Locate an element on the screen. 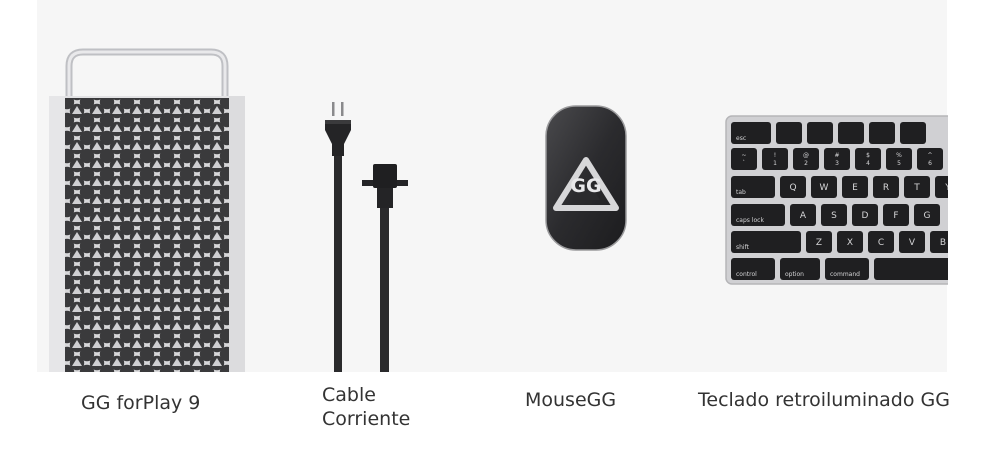 Image resolution: width=989 pixels, height=470 pixels. keyboard-key-label: ` is located at coordinates (744, 163).